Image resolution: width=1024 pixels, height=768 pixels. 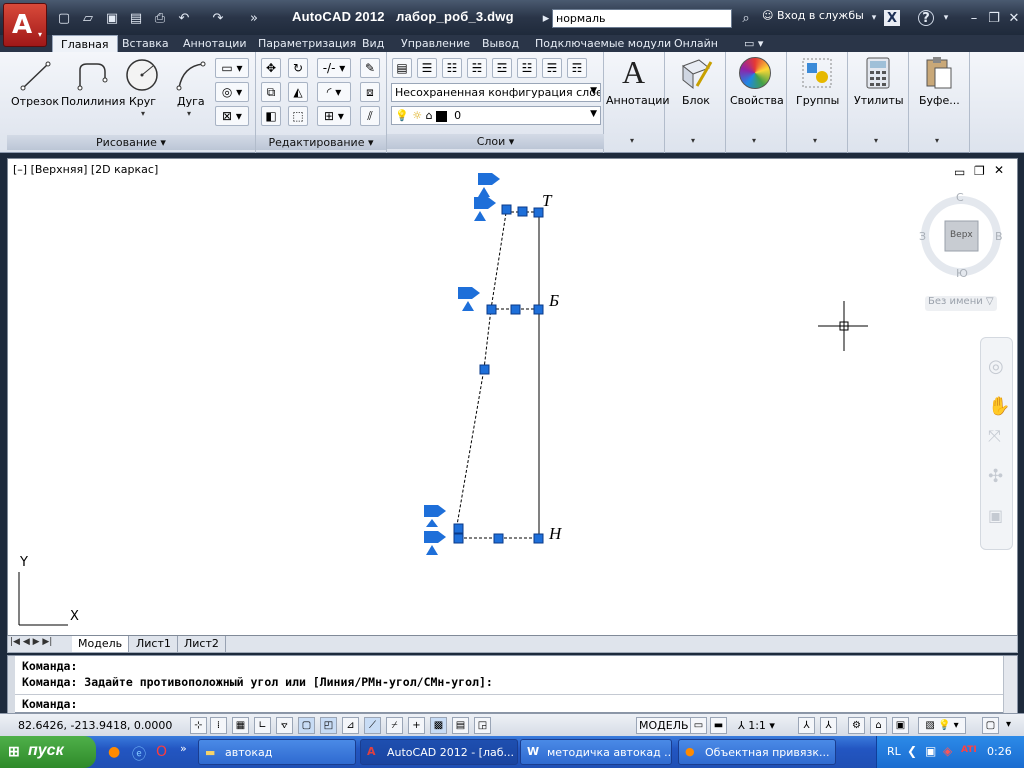 What do you see at coordinates (962, 273) in the screenshot?
I see `viewcube-south: Ю` at bounding box center [962, 273].